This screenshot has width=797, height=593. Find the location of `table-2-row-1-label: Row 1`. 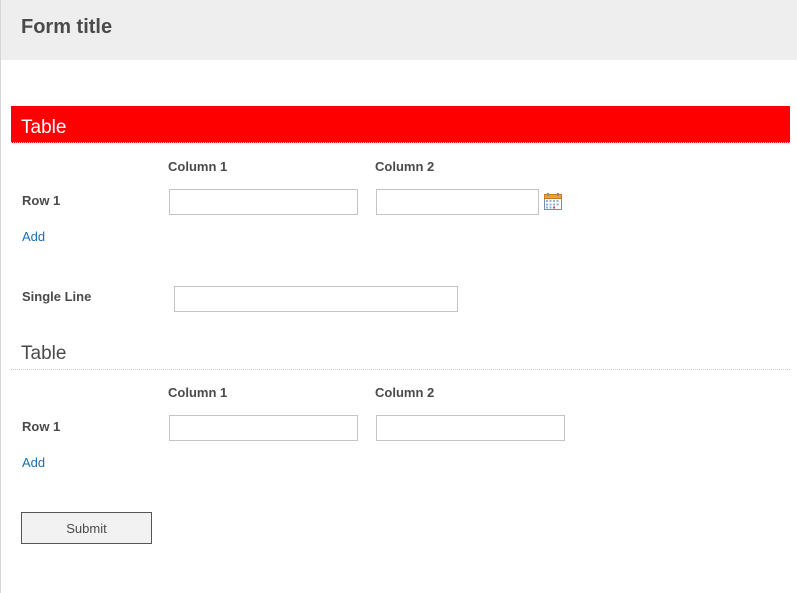

table-2-row-1-label: Row 1 is located at coordinates (41, 426).